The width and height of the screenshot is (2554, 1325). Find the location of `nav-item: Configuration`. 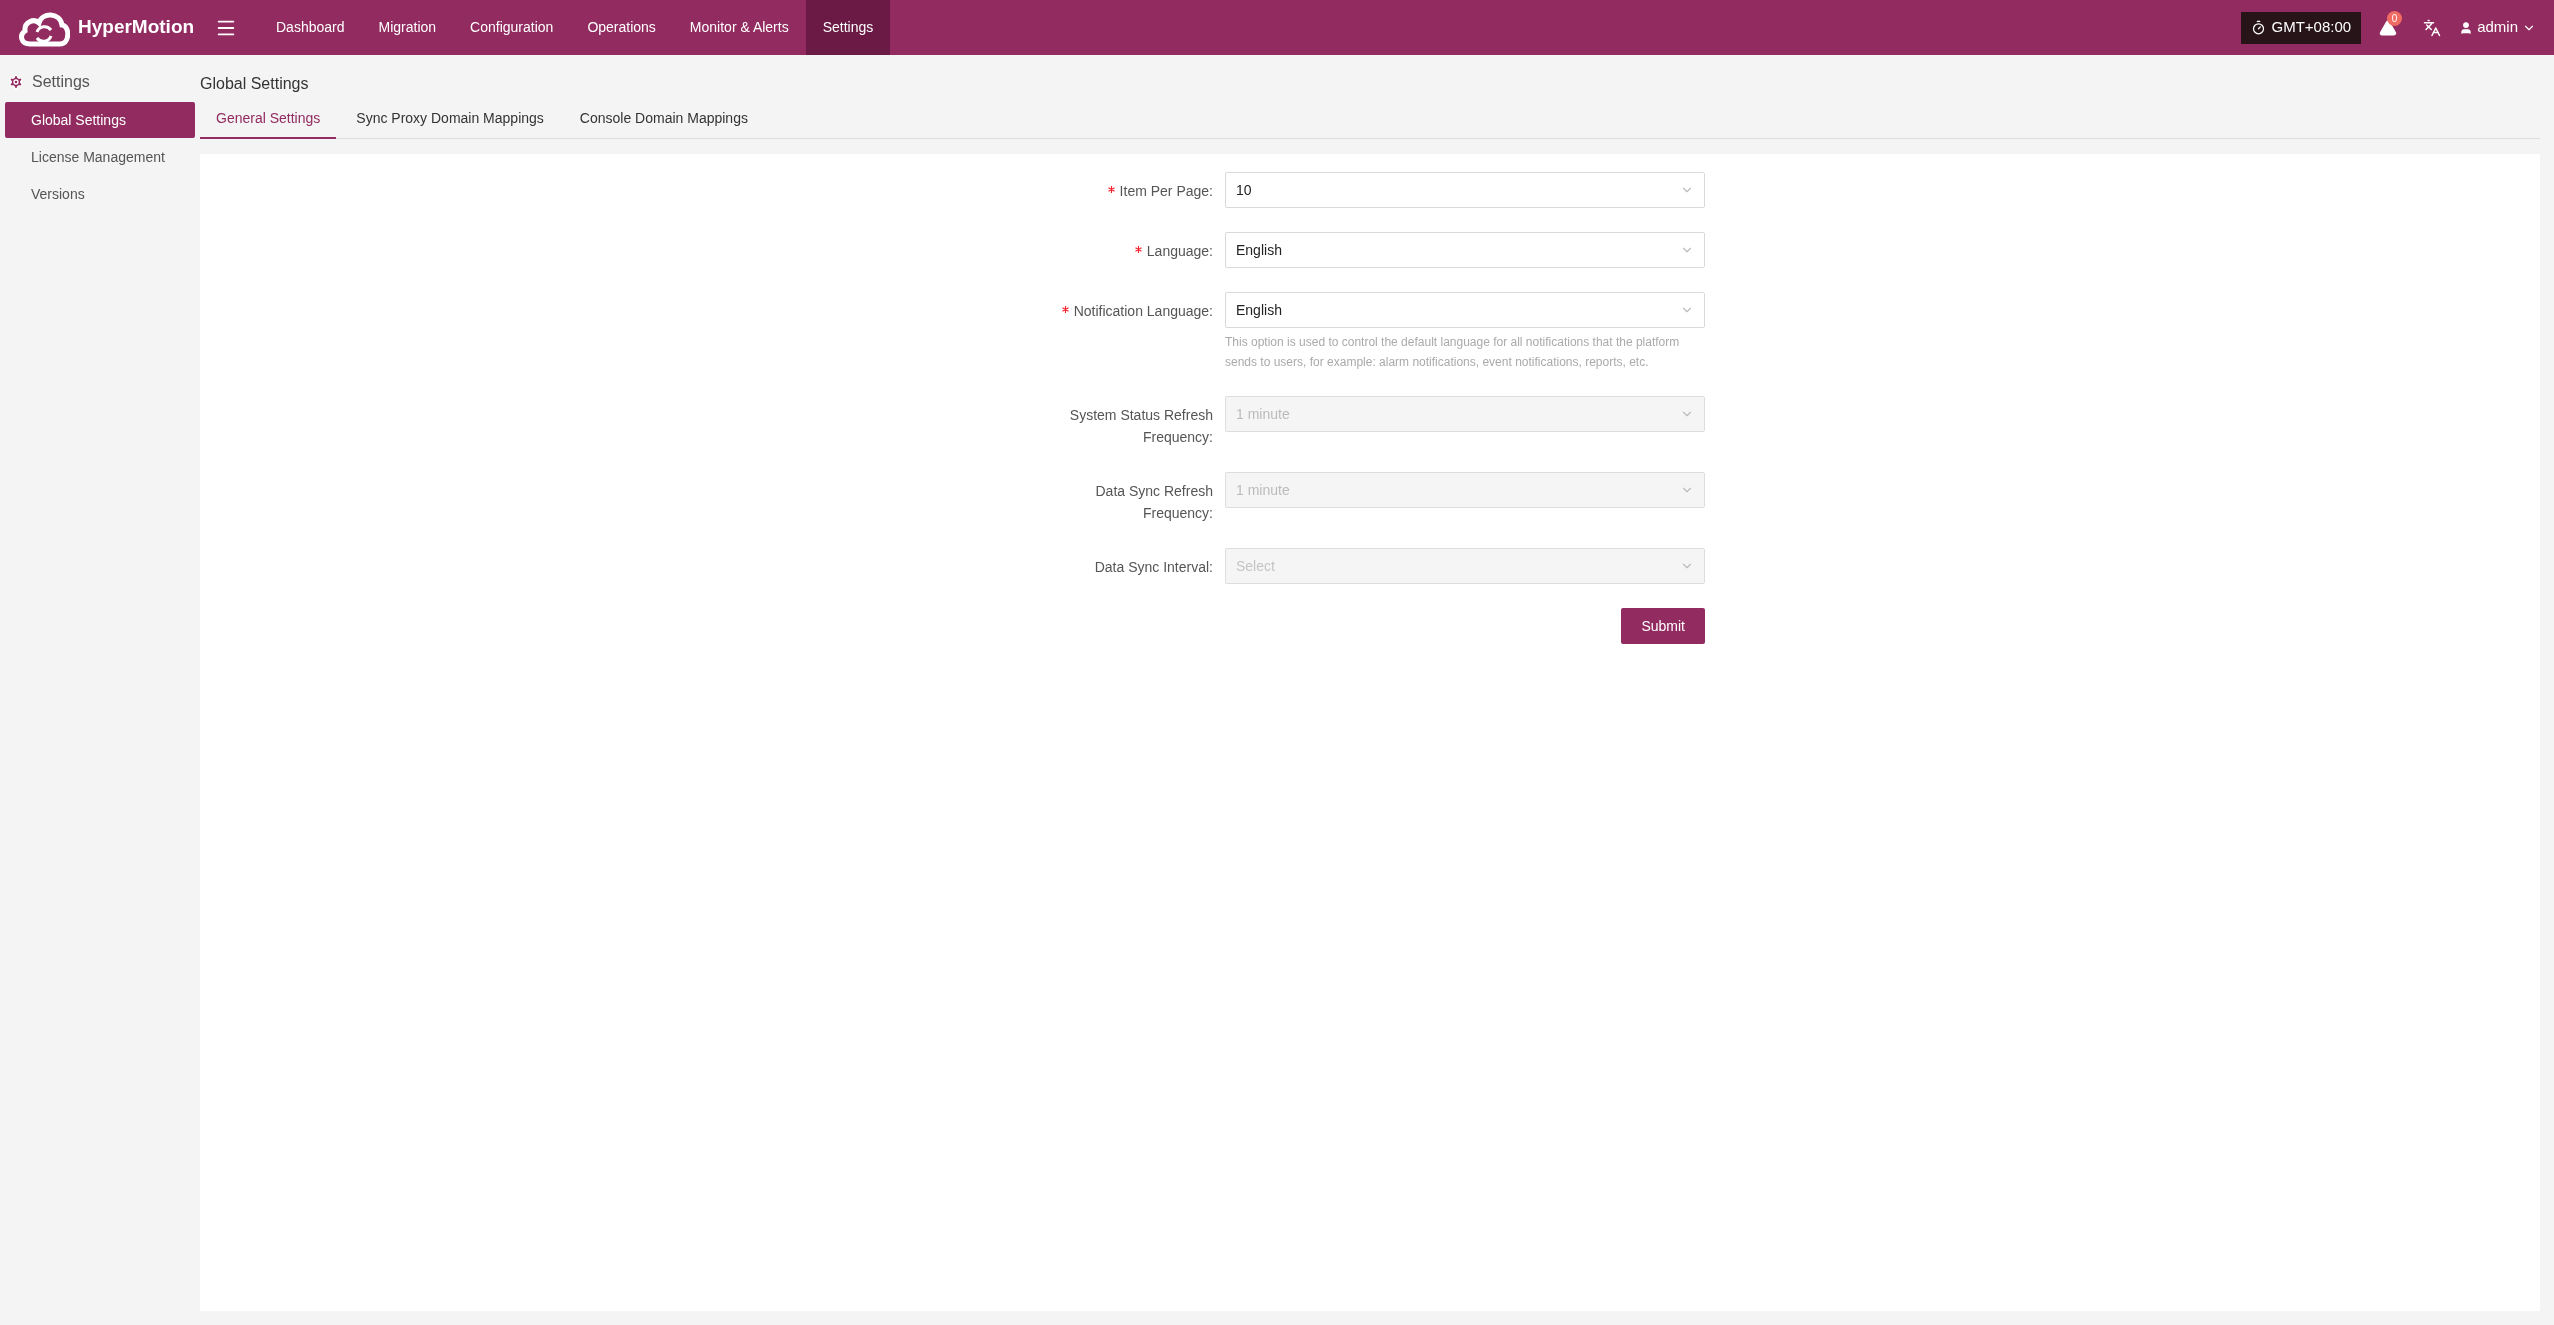

nav-item: Configuration is located at coordinates (512, 27).